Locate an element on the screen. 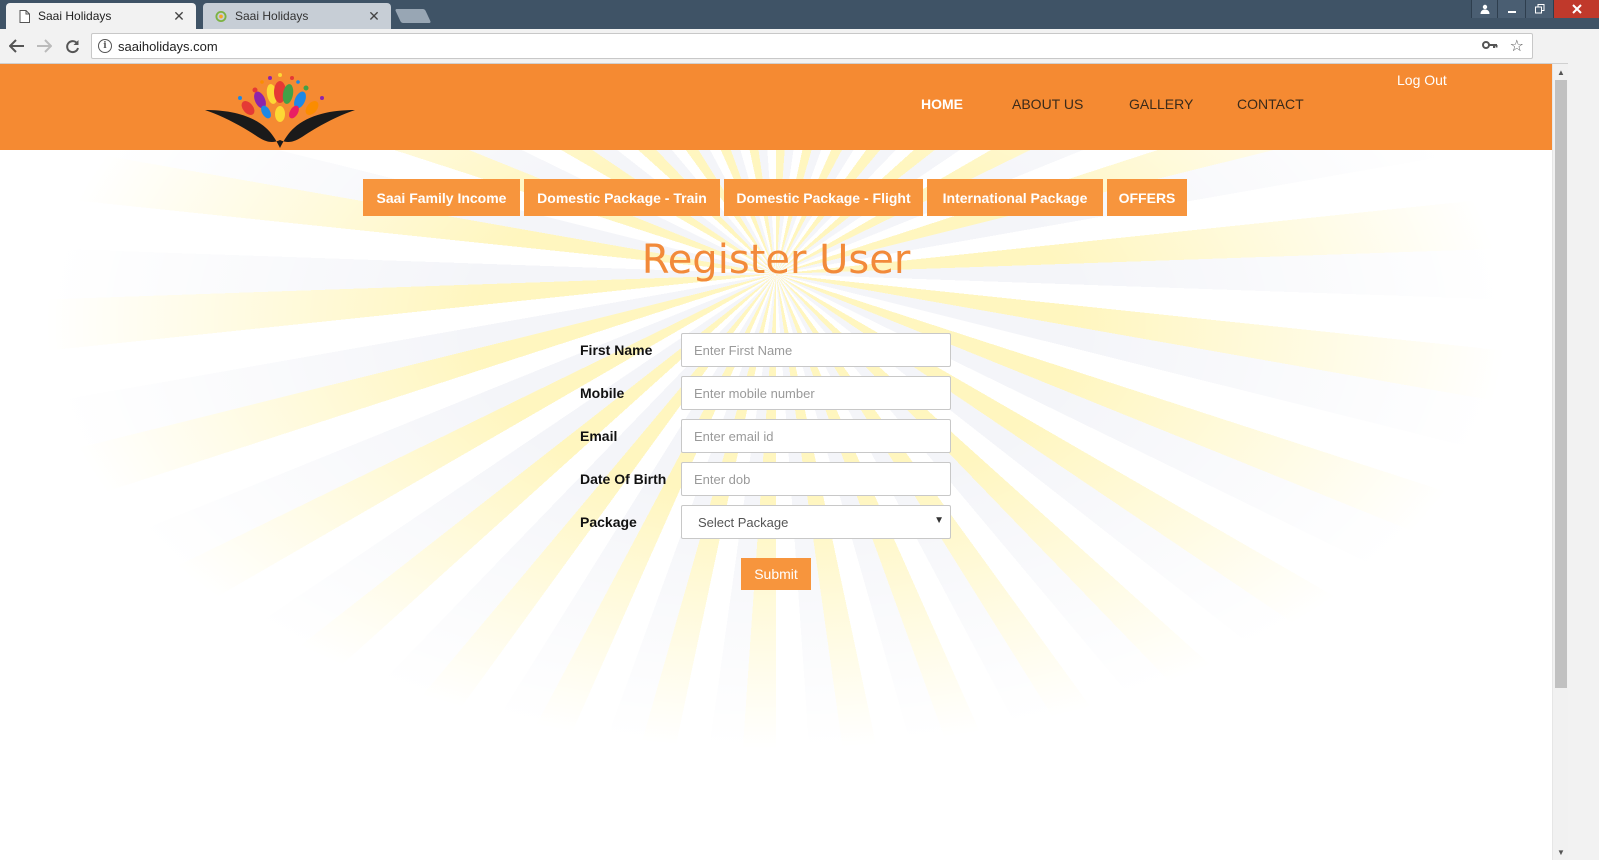 This screenshot has height=860, width=1599. mobile-row: Mobile is located at coordinates (770, 393).